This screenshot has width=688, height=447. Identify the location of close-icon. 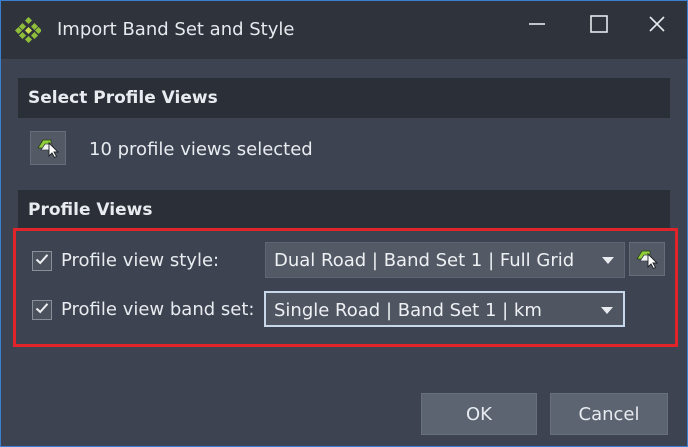
(657, 26).